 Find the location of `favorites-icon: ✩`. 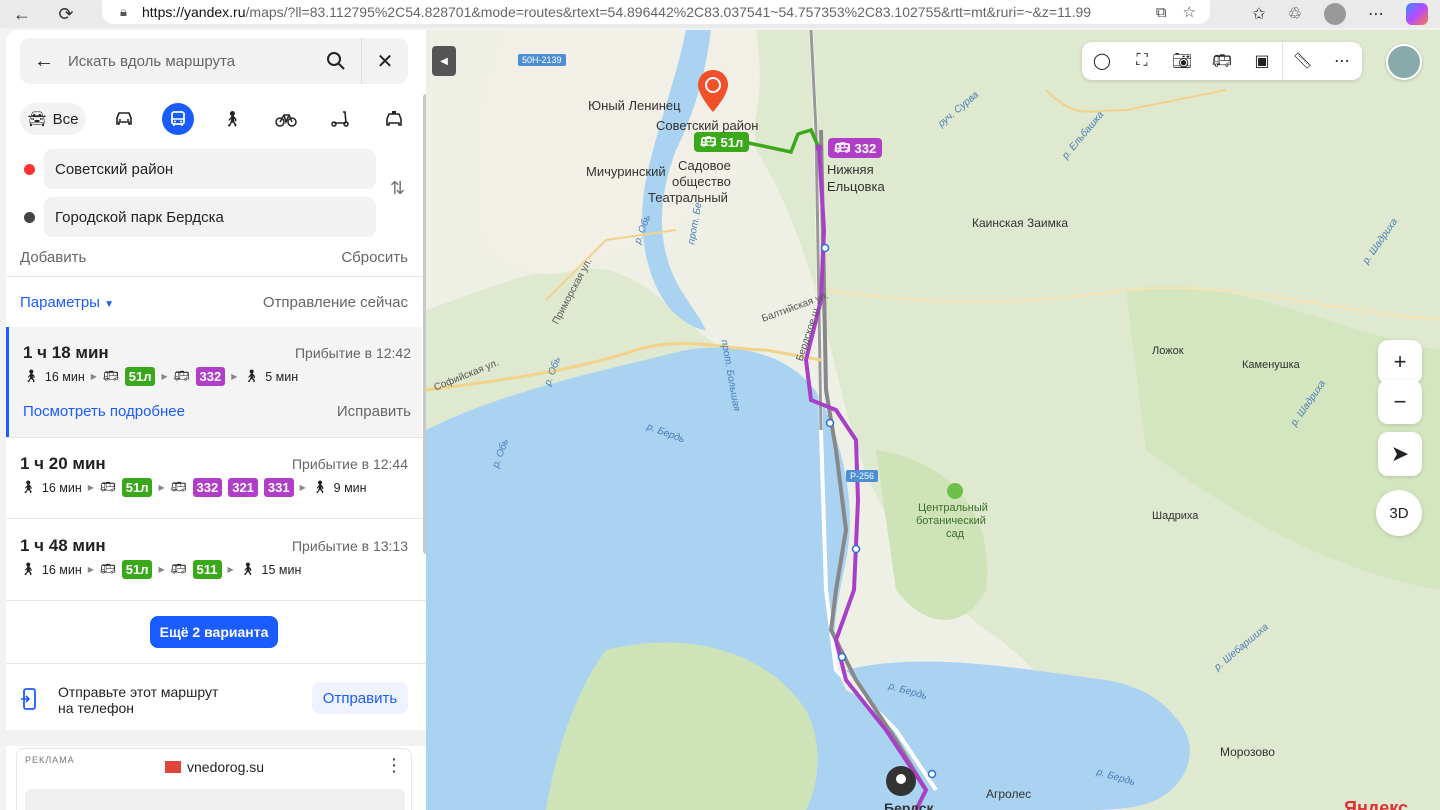

favorites-icon: ✩ is located at coordinates (1258, 14).